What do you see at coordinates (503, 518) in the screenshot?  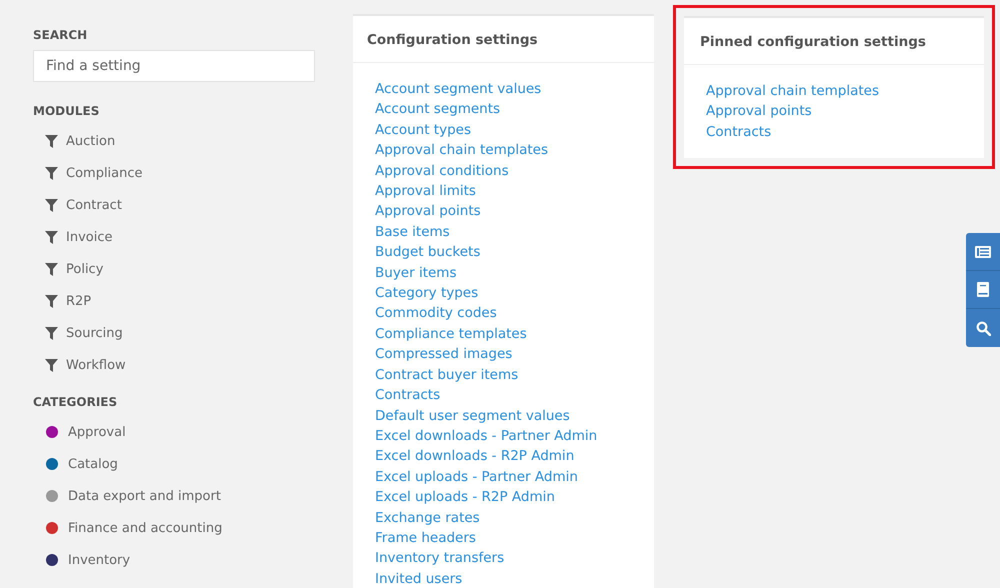 I see `setting-link: Exchange rates` at bounding box center [503, 518].